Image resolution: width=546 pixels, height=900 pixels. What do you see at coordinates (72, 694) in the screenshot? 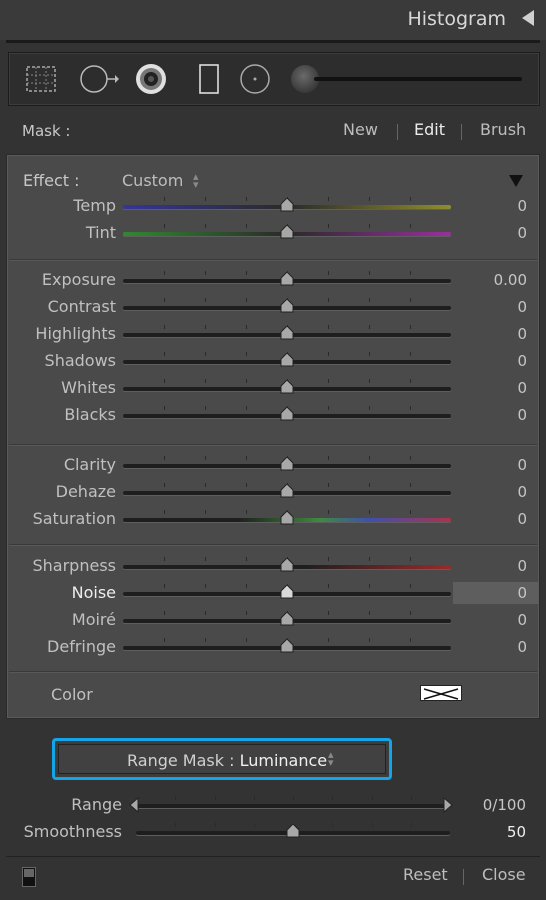
I see `color-label: Color` at bounding box center [72, 694].